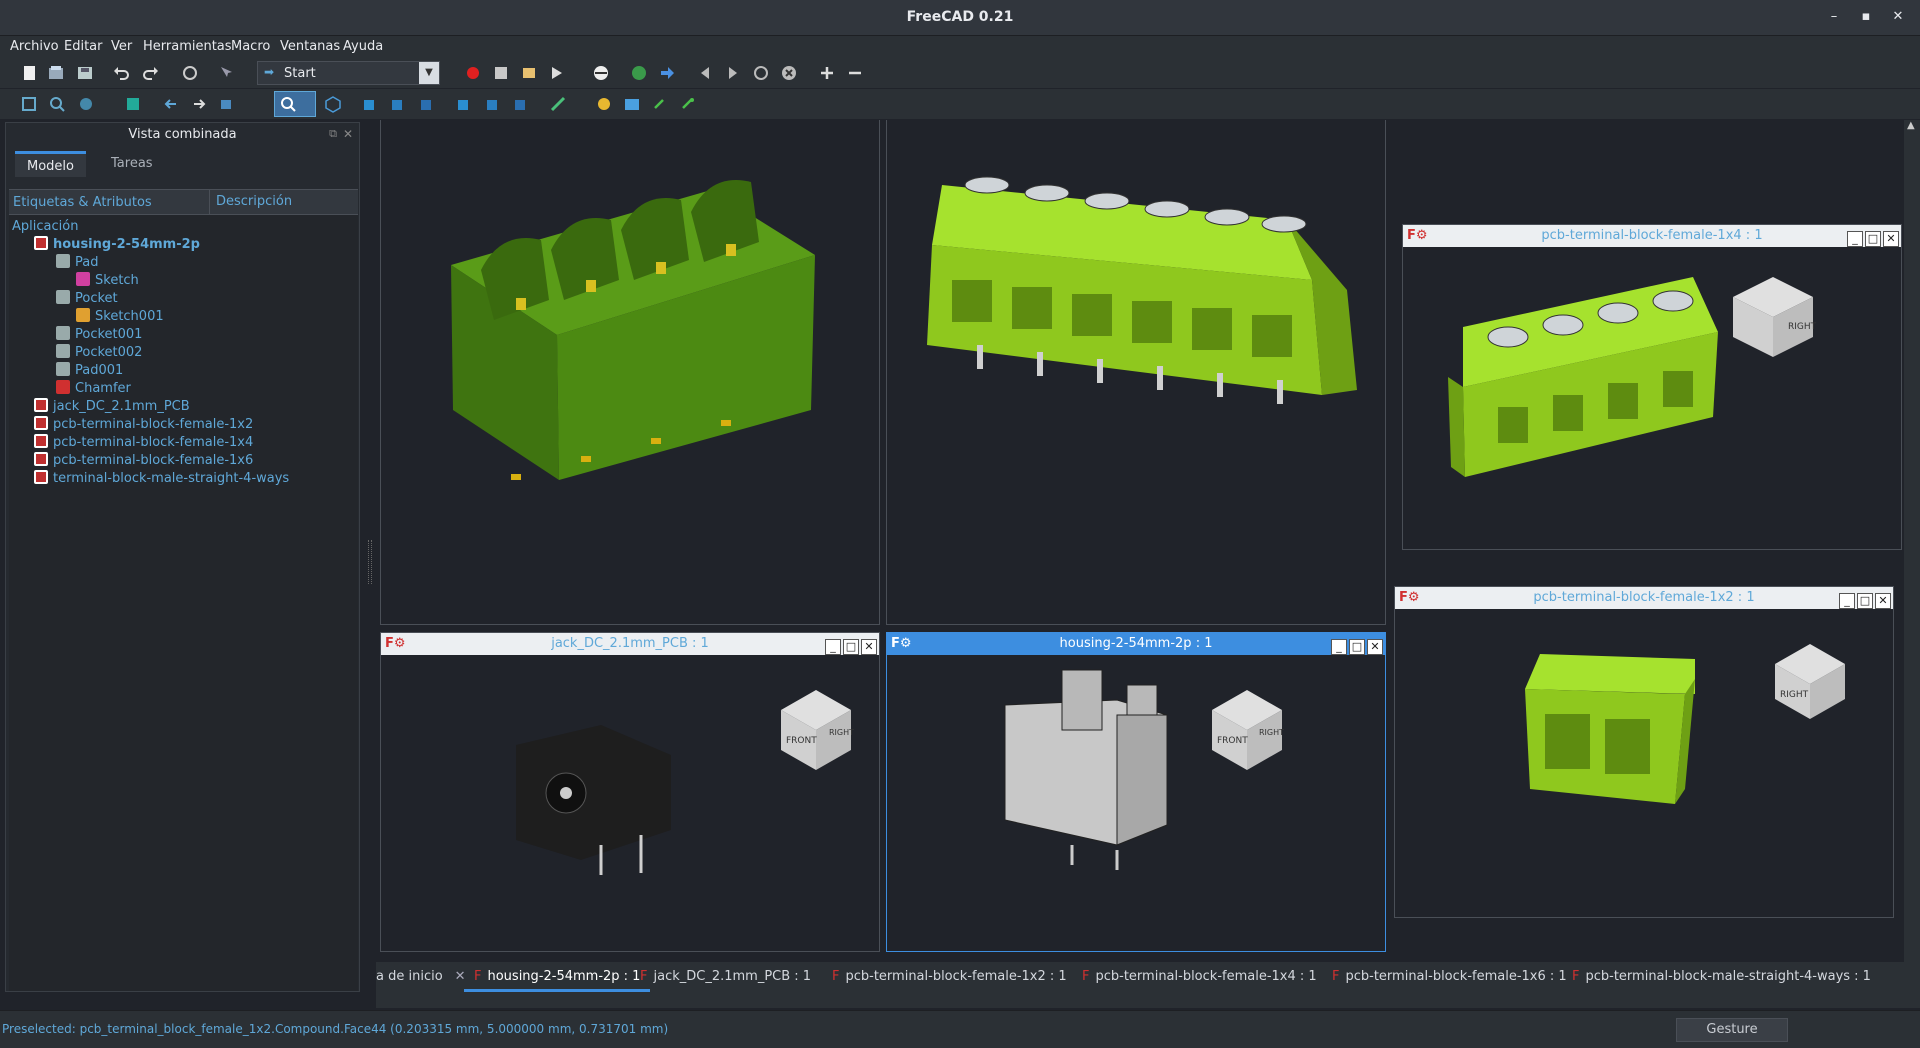 Image resolution: width=1920 pixels, height=1048 pixels. I want to click on new-file-icon, so click(29, 73).